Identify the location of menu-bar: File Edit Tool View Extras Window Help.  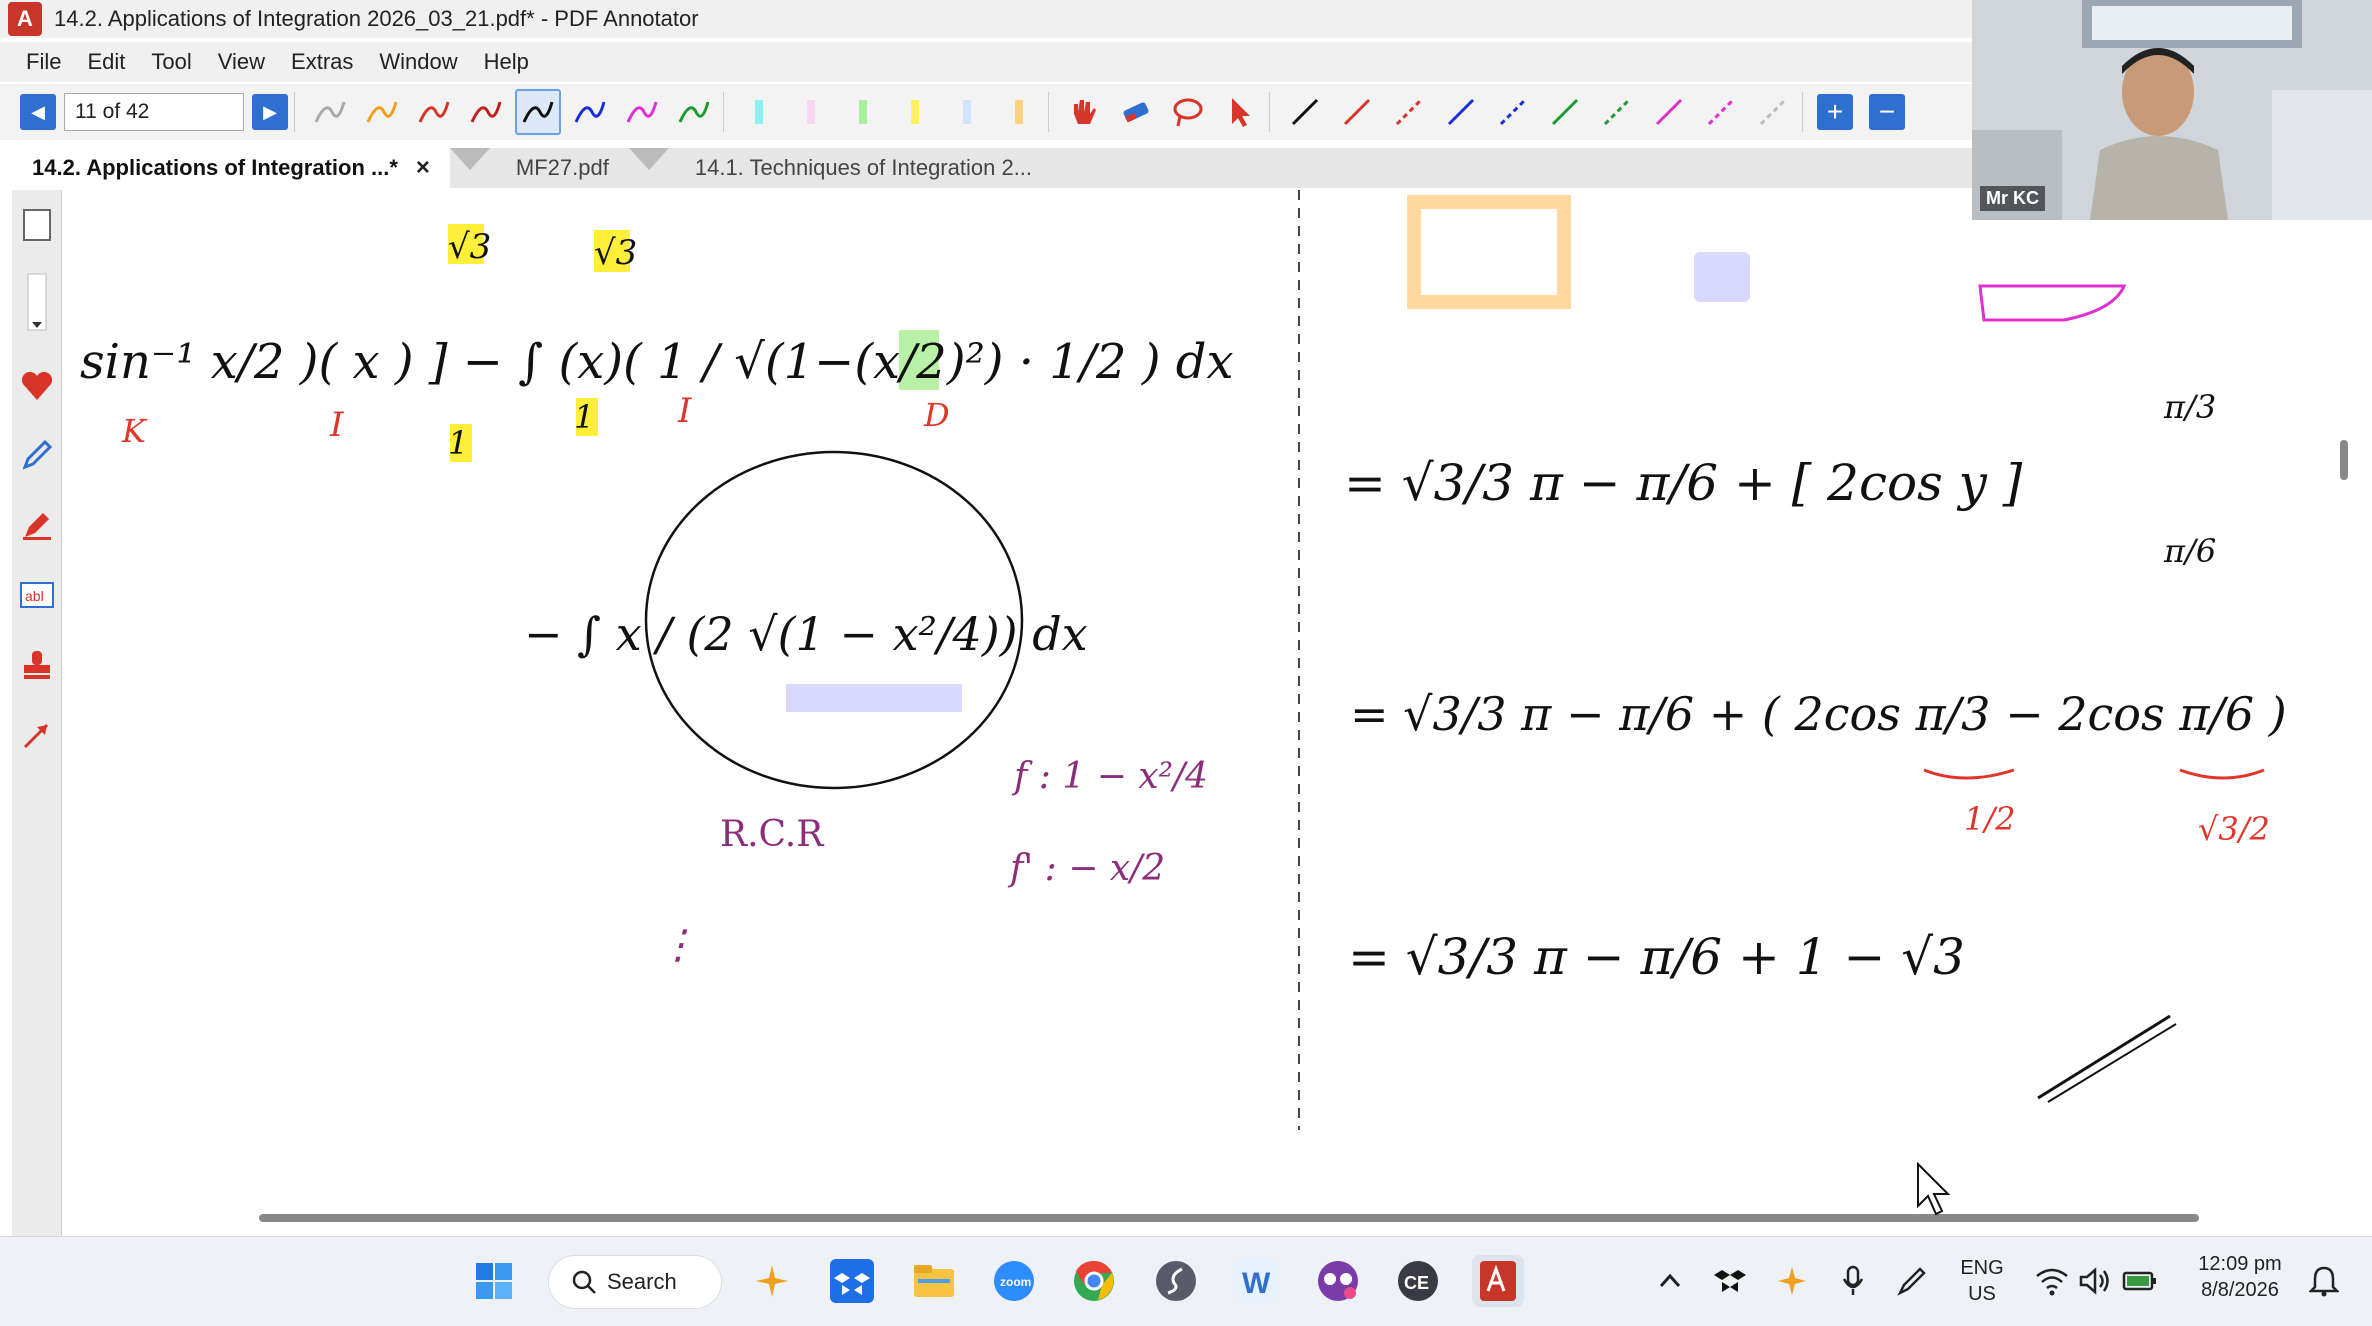
(986, 62).